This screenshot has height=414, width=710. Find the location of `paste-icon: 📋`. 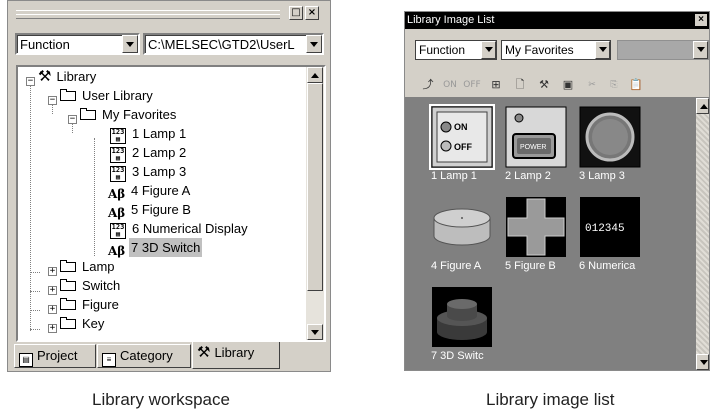

paste-icon: 📋 is located at coordinates (636, 85).